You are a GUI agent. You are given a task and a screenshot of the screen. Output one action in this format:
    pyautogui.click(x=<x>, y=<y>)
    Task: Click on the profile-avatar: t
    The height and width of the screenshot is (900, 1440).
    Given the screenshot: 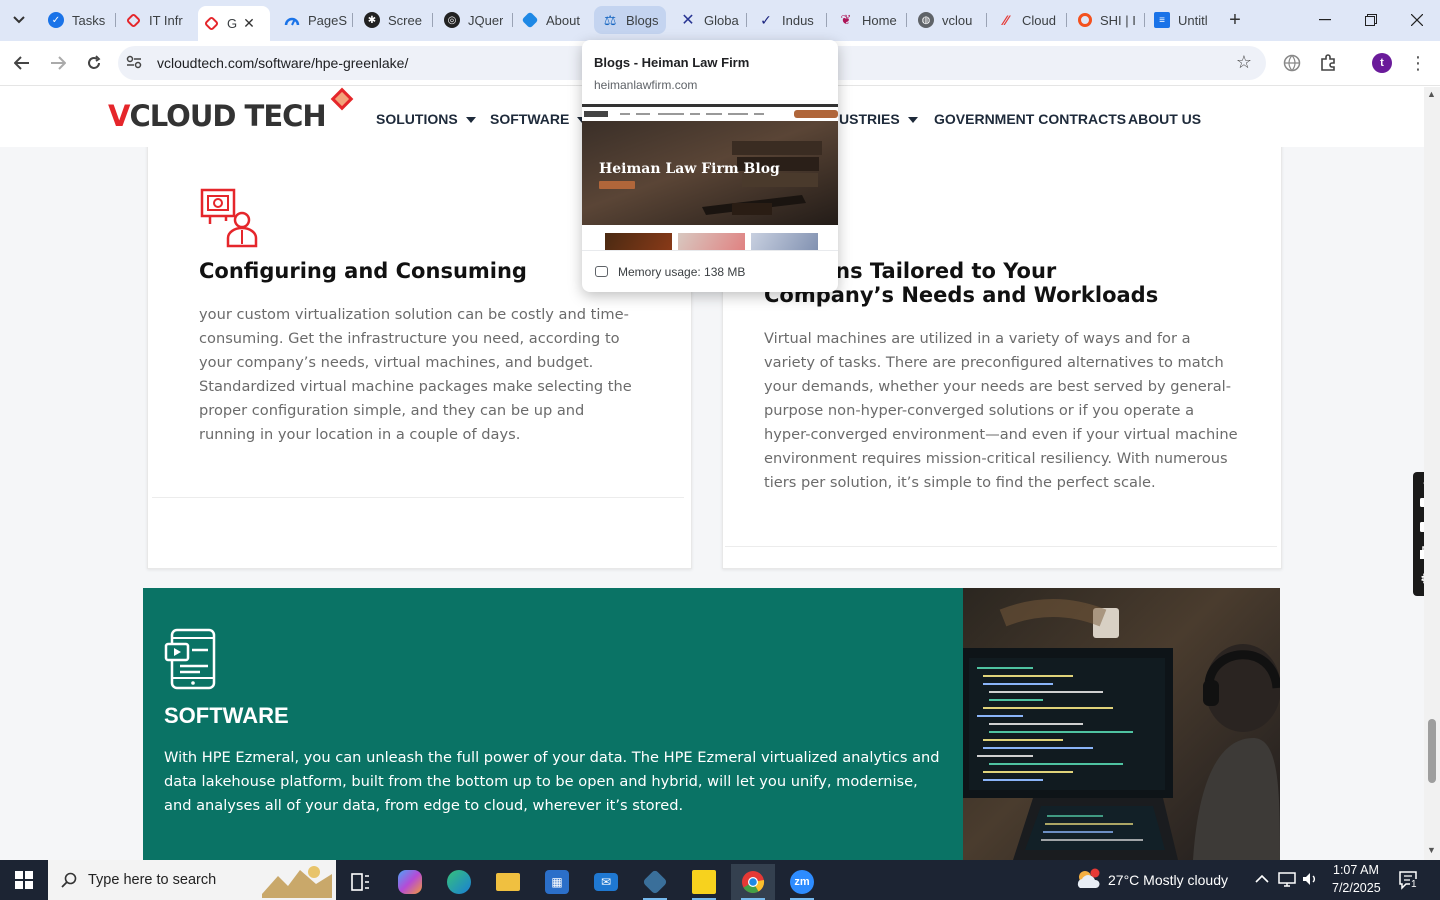 What is the action you would take?
    pyautogui.click(x=1382, y=63)
    